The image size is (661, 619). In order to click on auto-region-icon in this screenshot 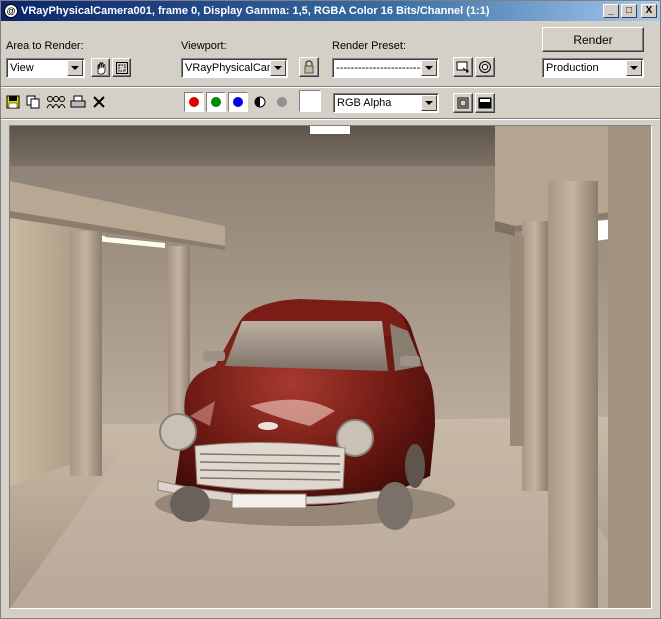, I will do `click(121, 67)`.